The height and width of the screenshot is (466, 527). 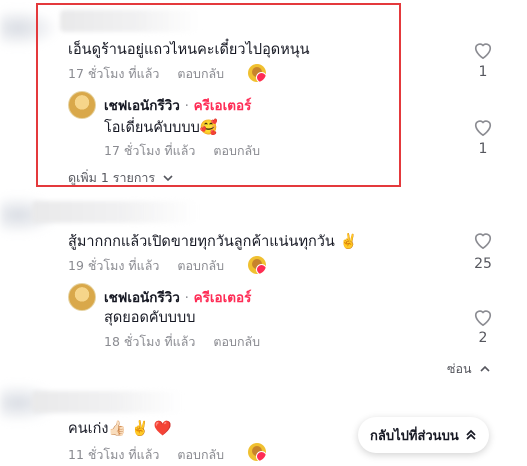 I want to click on reply-meta: 18 ชั่วโมง ที่แล้ว ตอบกลับ, so click(x=182, y=342).